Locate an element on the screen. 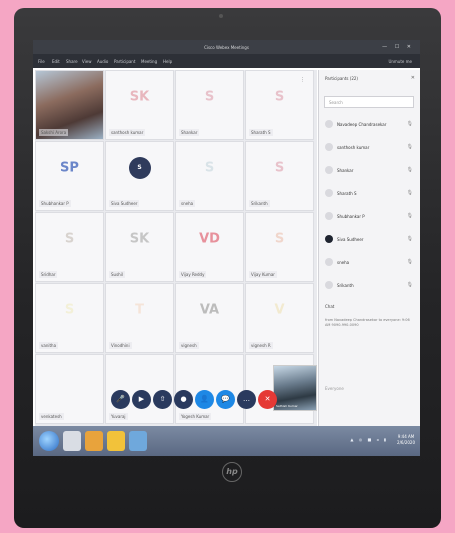 The width and height of the screenshot is (455, 533). video-tile: SP Shubhankar P is located at coordinates (69, 176).